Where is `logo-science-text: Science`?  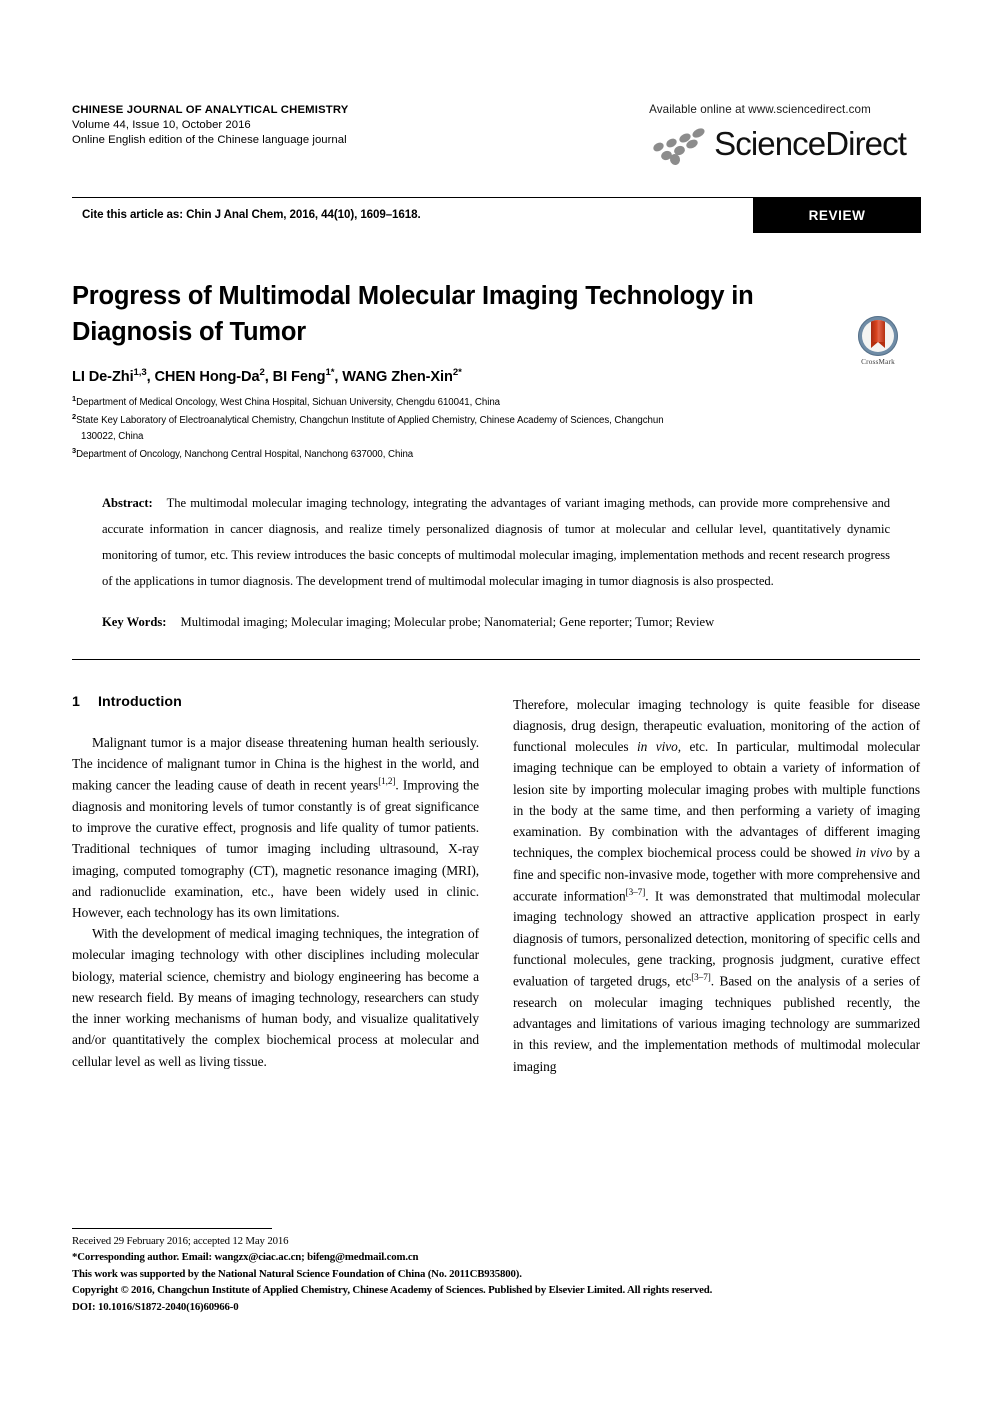
logo-science-text: Science is located at coordinates (770, 143).